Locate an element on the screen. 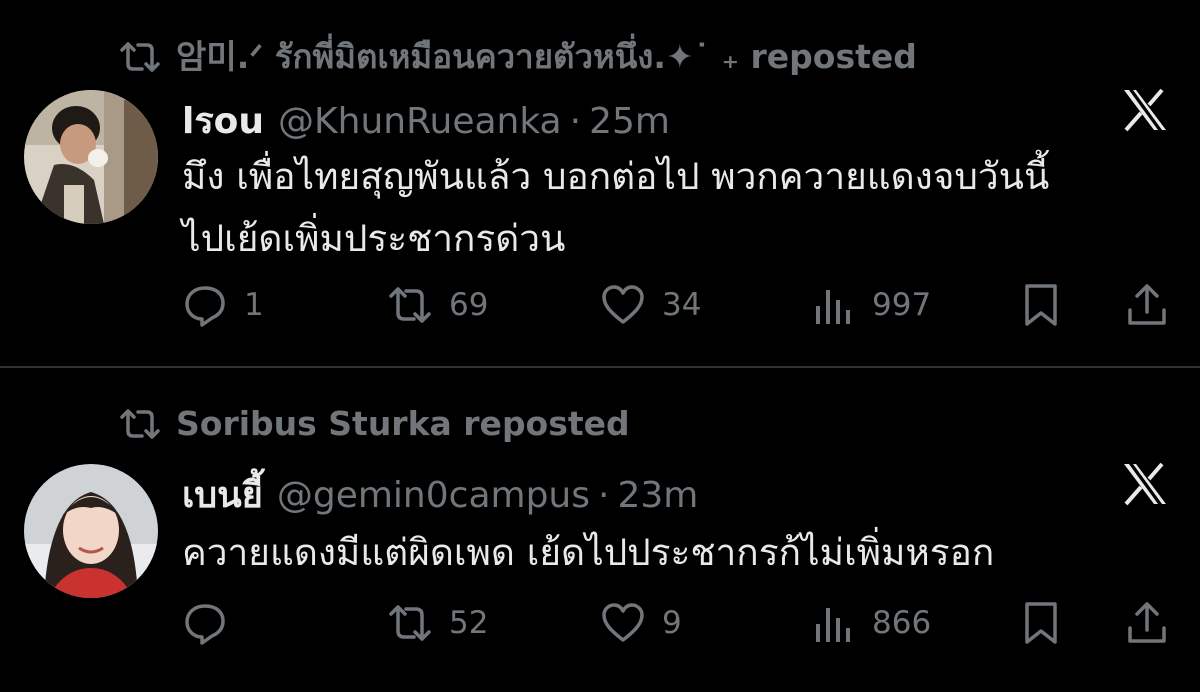 The width and height of the screenshot is (1200, 692). views-count: 866 is located at coordinates (902, 623).